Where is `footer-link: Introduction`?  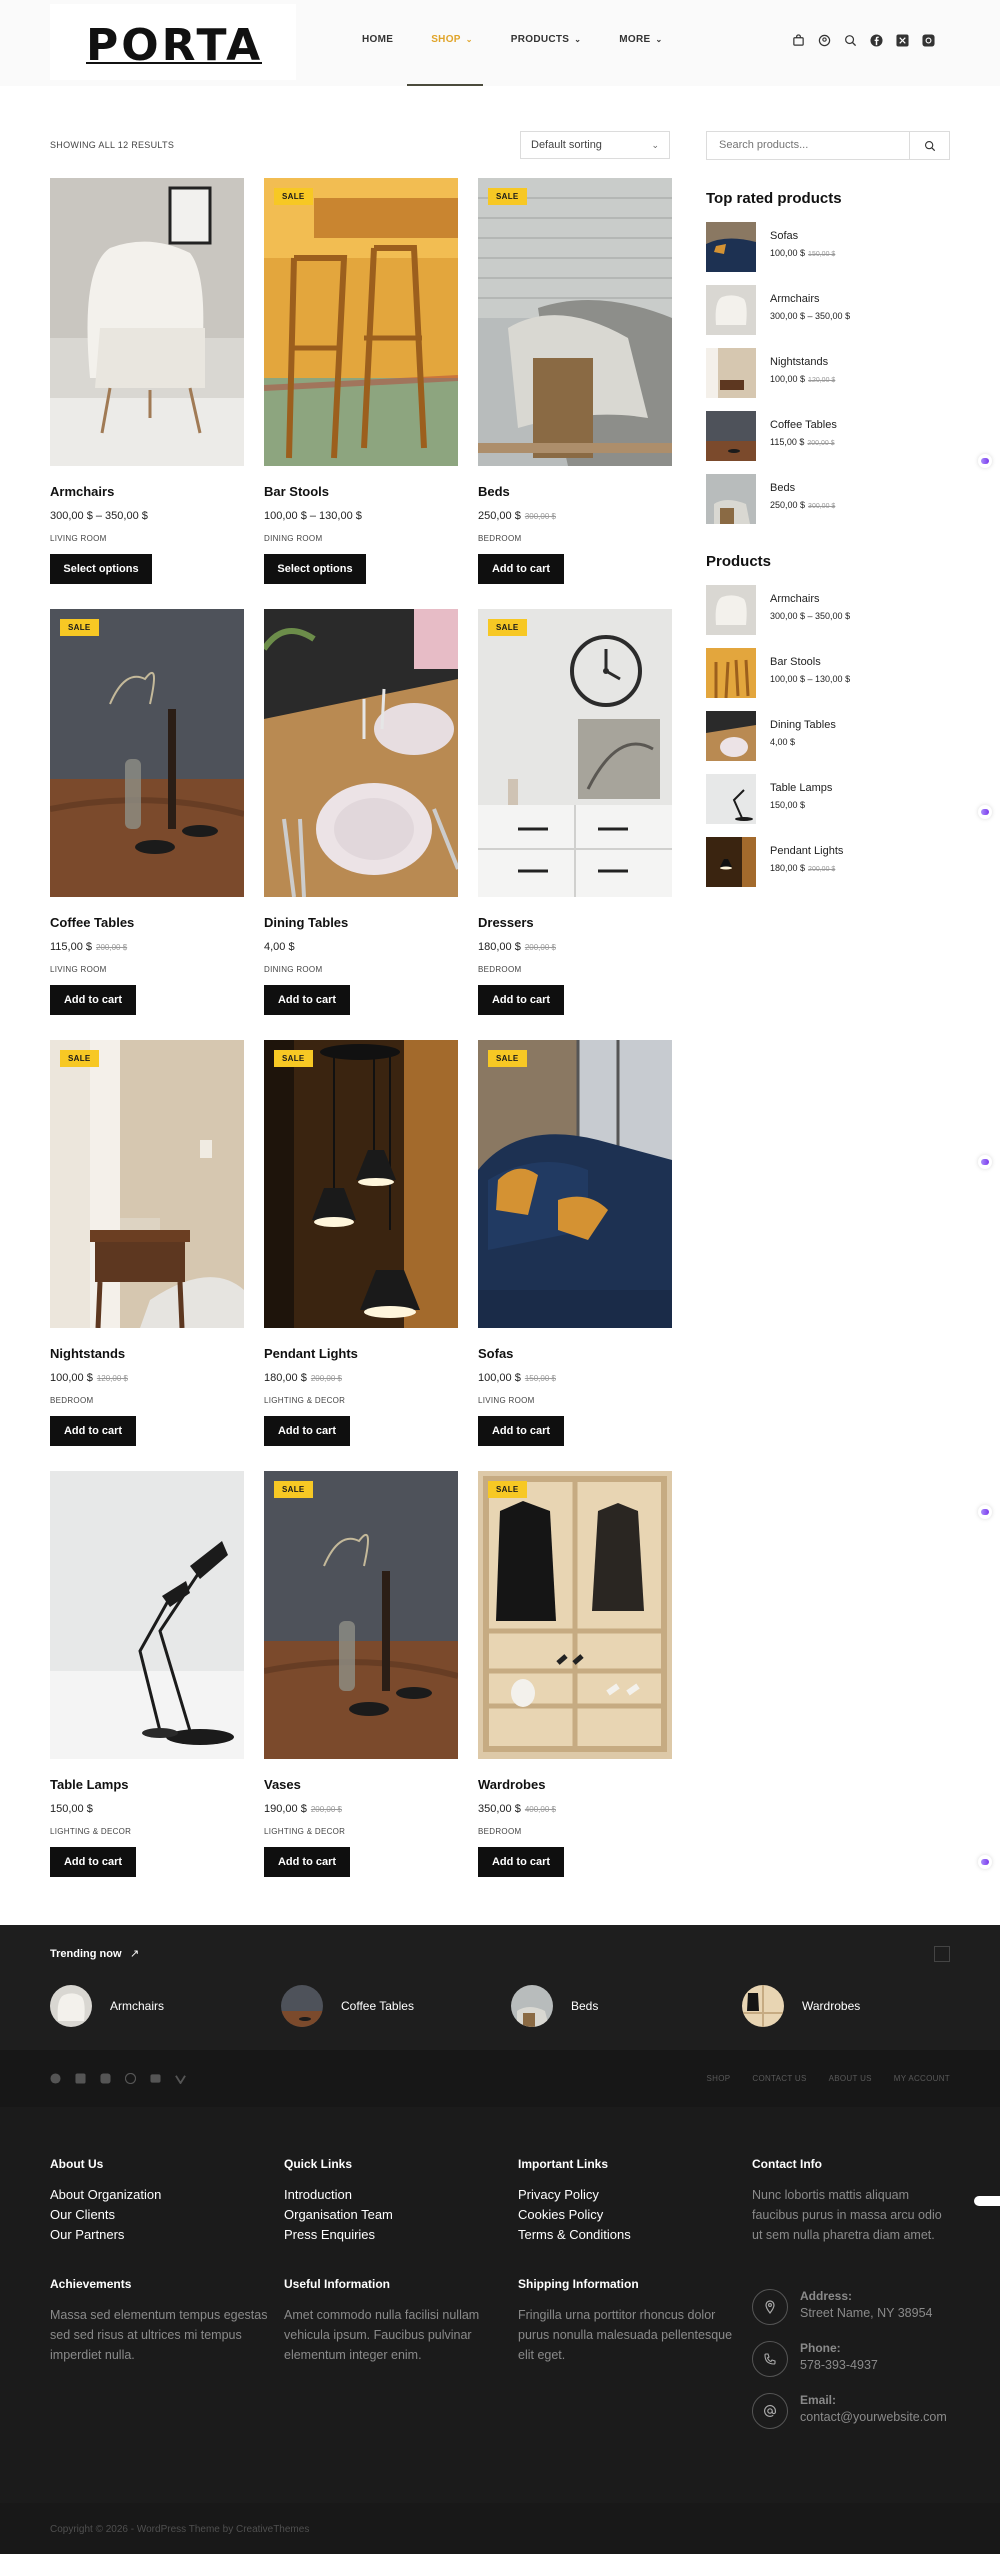
footer-link: Introduction is located at coordinates (394, 2195).